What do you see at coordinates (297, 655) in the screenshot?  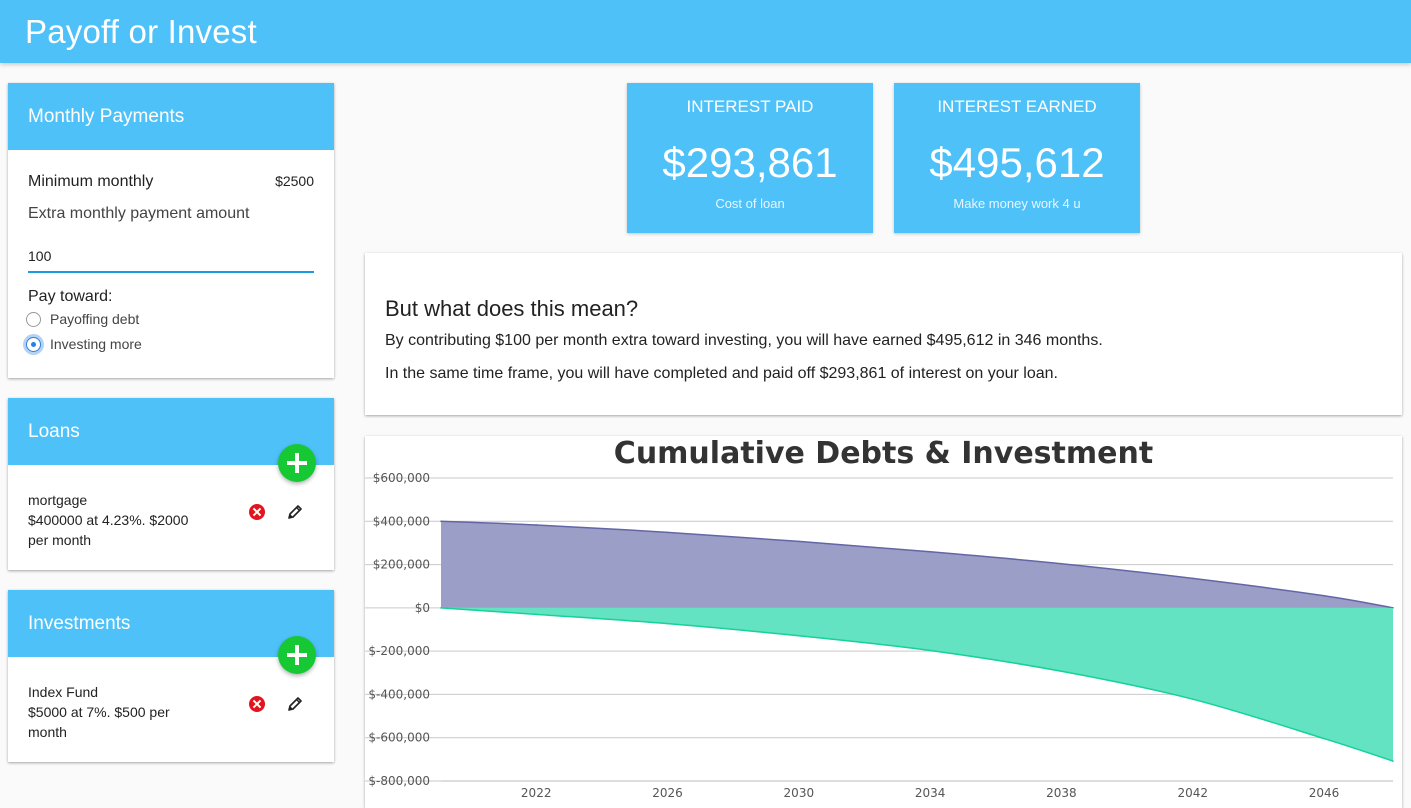 I see `add-investment-button` at bounding box center [297, 655].